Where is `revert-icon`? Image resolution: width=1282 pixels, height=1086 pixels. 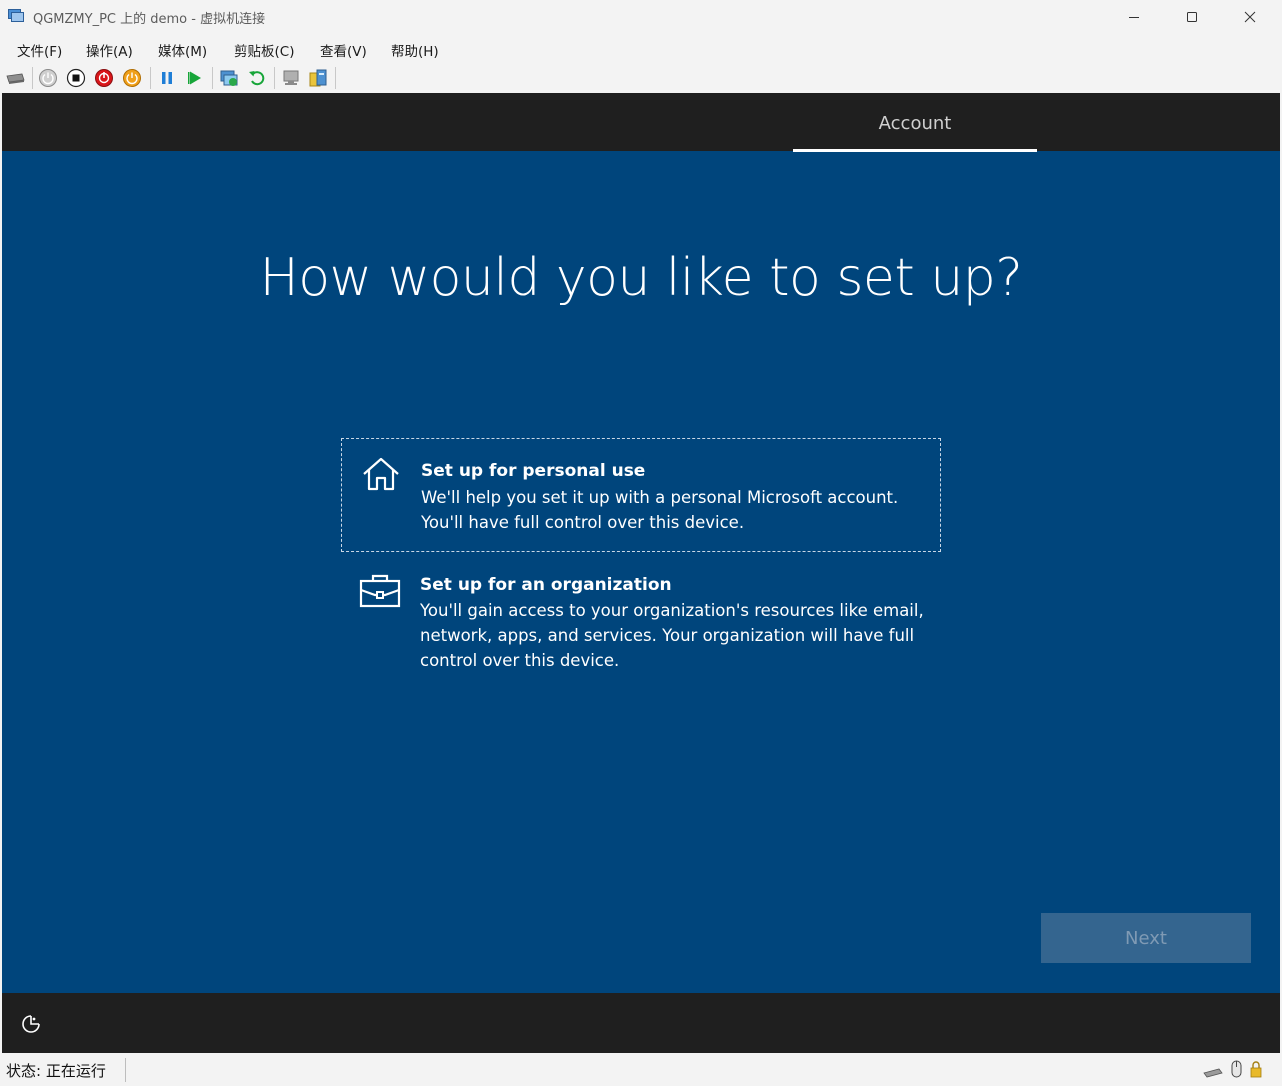
revert-icon is located at coordinates (257, 78).